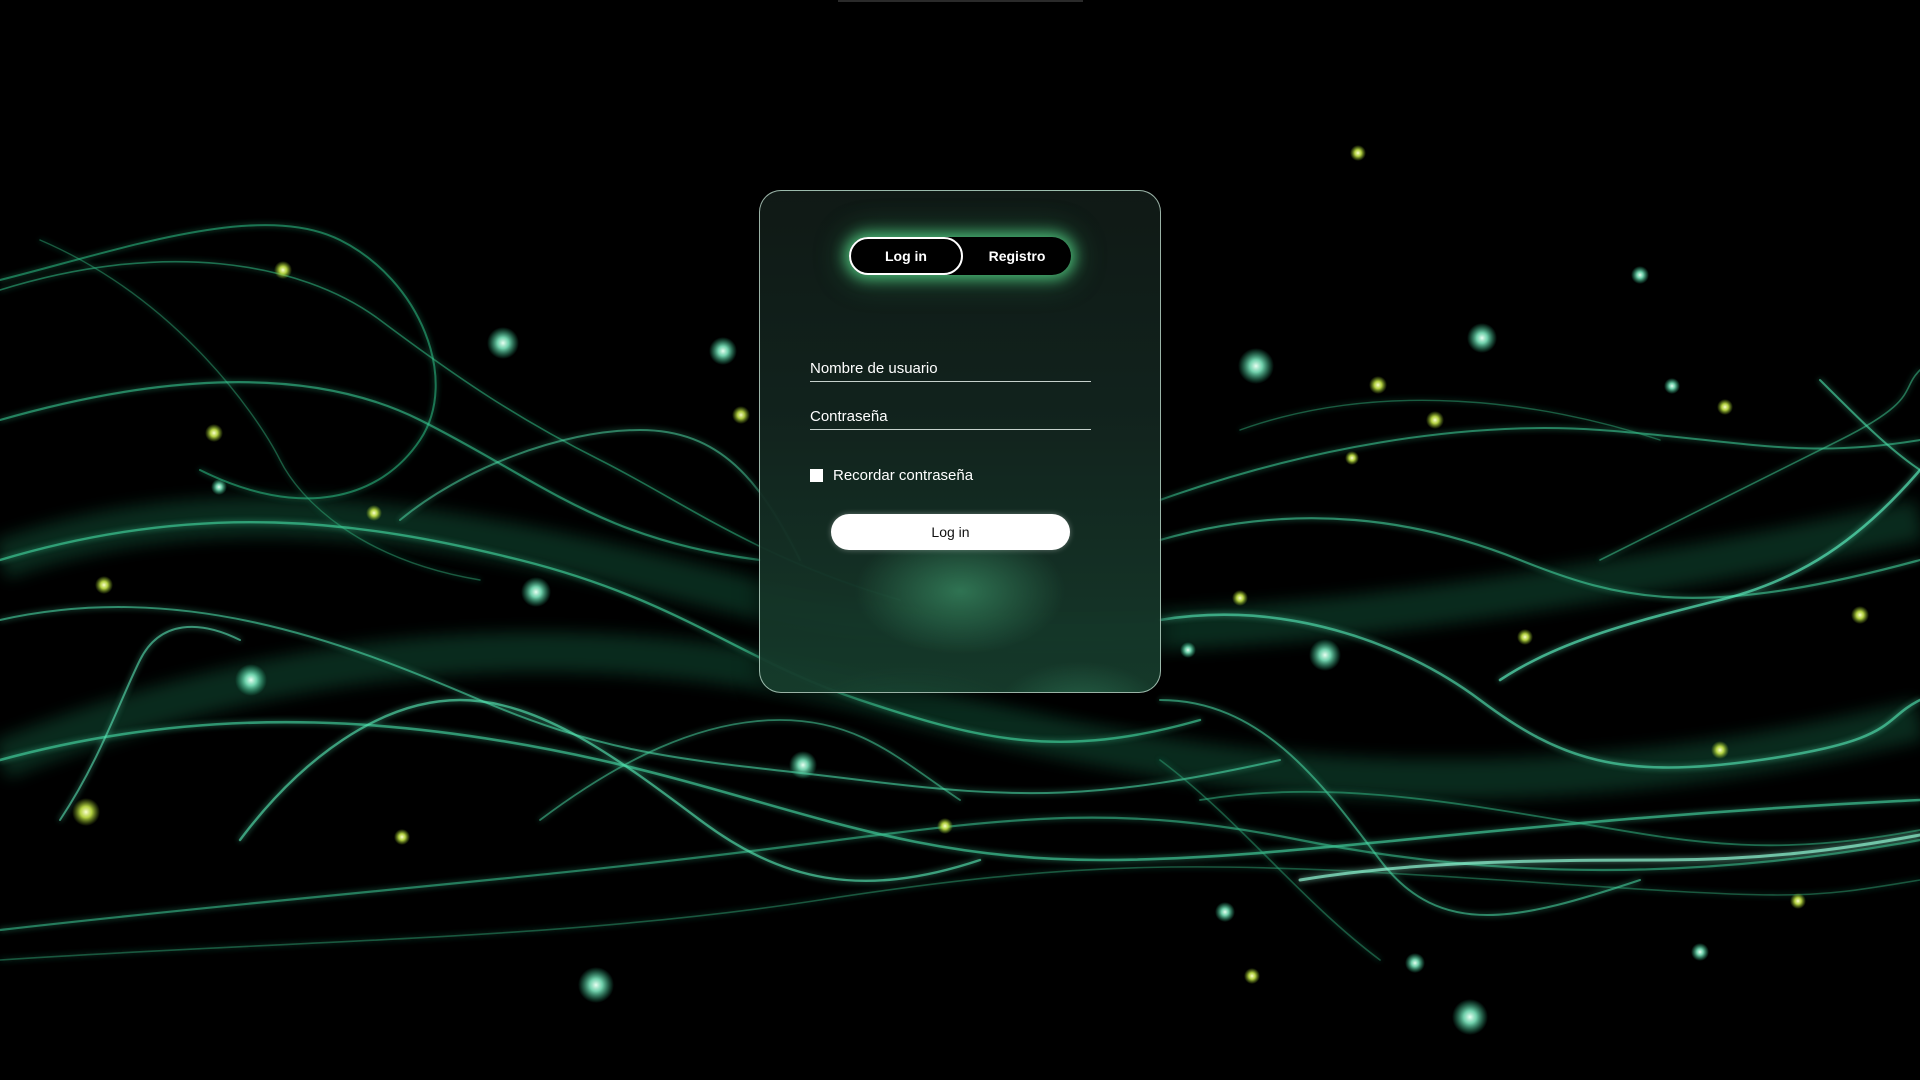 The width and height of the screenshot is (1920, 1080). I want to click on remember-password-row: Recordar contraseña, so click(891, 475).